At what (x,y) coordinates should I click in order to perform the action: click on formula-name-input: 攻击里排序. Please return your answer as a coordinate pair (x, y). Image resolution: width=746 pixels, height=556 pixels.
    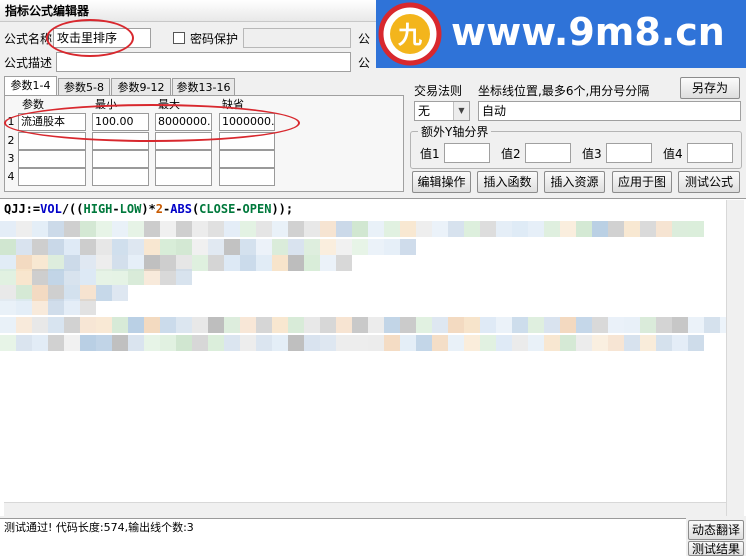
    Looking at the image, I should click on (102, 38).